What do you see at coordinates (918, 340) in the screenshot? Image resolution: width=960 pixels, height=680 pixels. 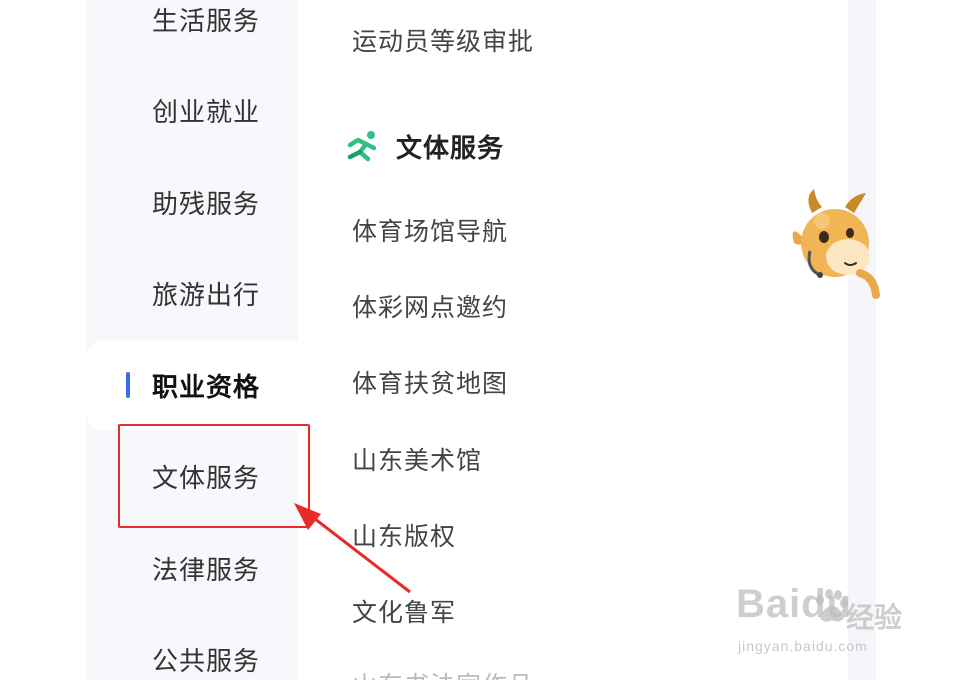 I see `outer-margin-right` at bounding box center [918, 340].